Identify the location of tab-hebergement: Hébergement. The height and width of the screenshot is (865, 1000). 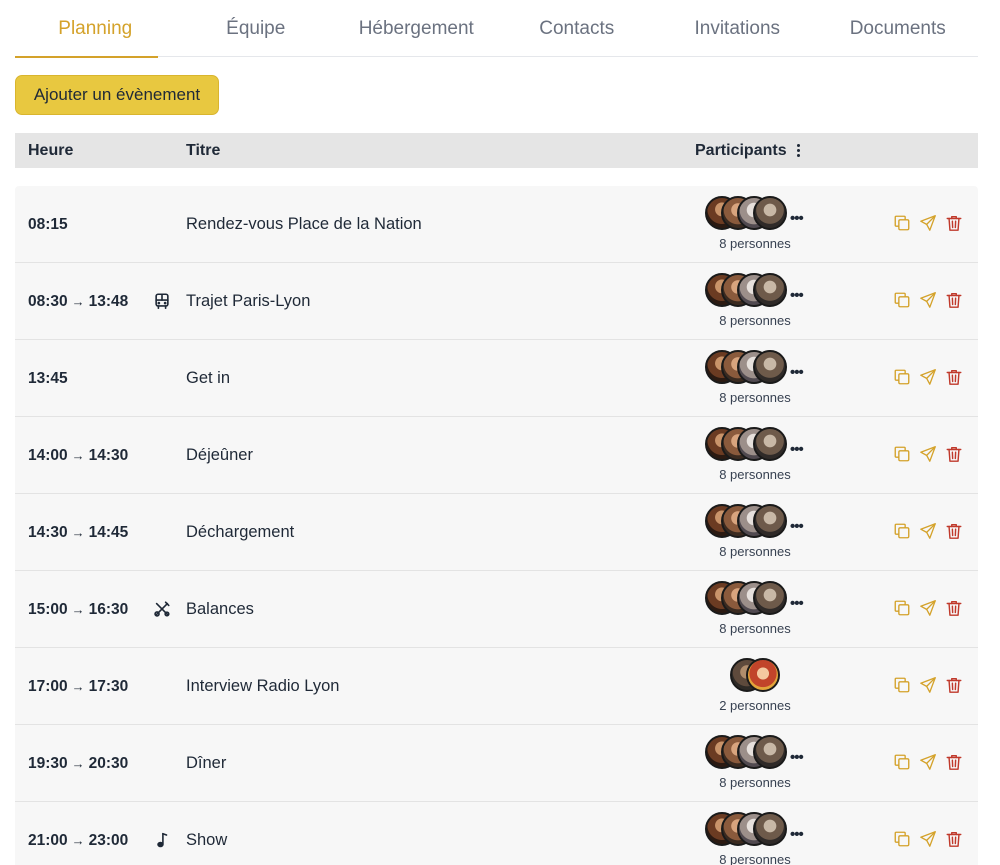
(416, 28).